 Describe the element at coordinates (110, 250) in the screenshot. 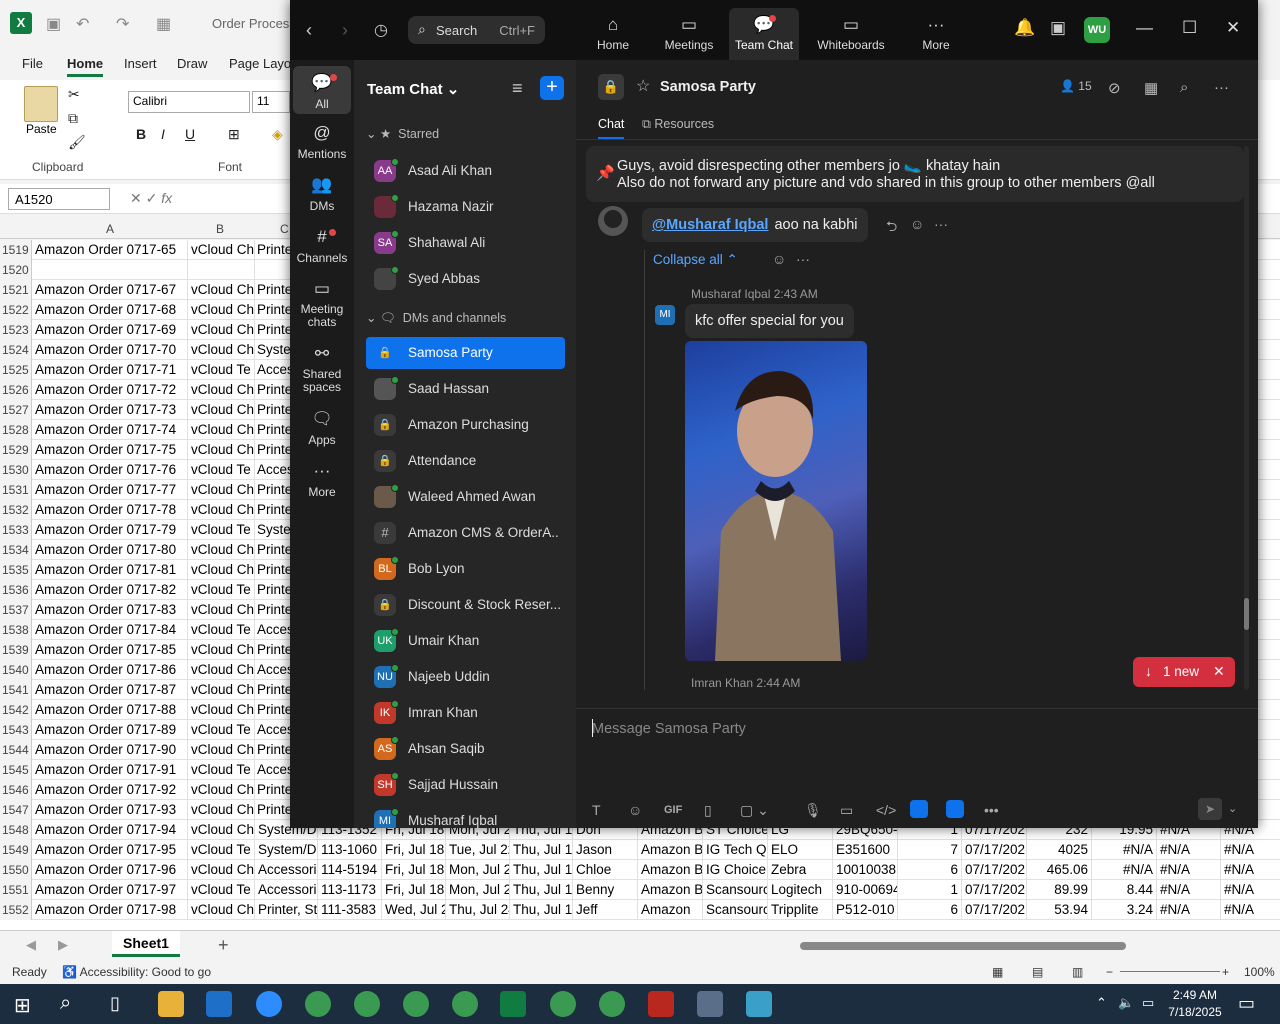

I see `table-cell: Amazon Order 0717-65` at that location.